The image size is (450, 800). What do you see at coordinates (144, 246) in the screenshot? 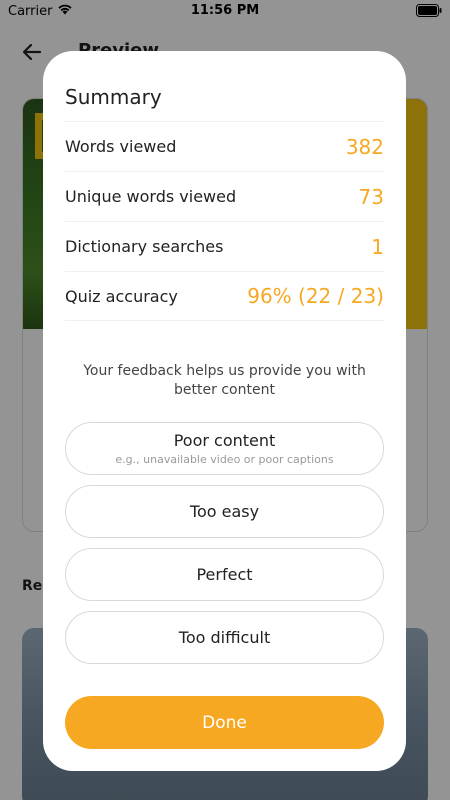
I see `stat-label: Dictionary searches` at bounding box center [144, 246].